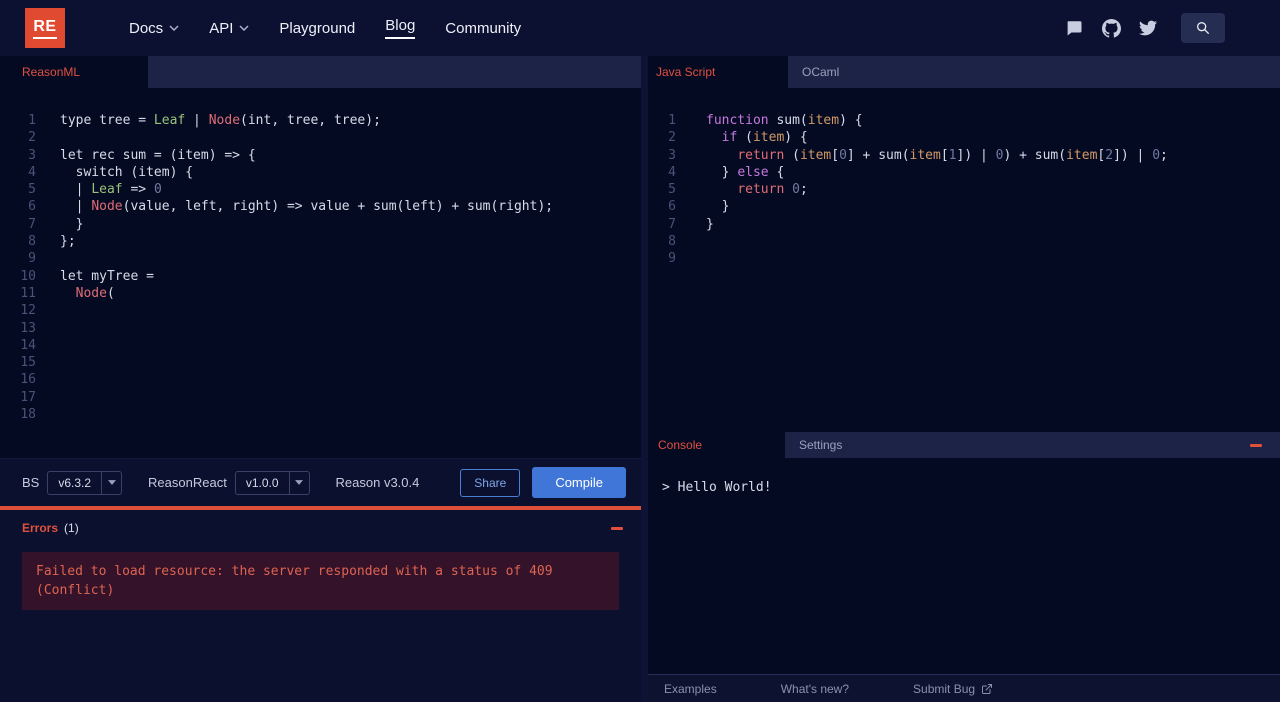 This screenshot has height=702, width=1280. What do you see at coordinates (68, 242) in the screenshot?
I see `code-text: };` at bounding box center [68, 242].